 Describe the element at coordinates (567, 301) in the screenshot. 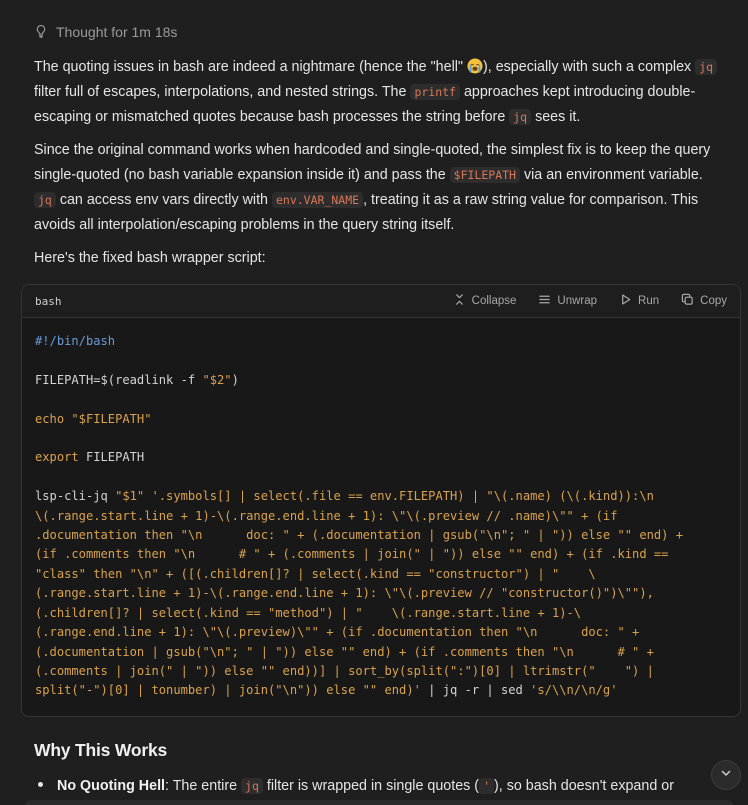

I see `unwrap-button: Unwrap` at that location.